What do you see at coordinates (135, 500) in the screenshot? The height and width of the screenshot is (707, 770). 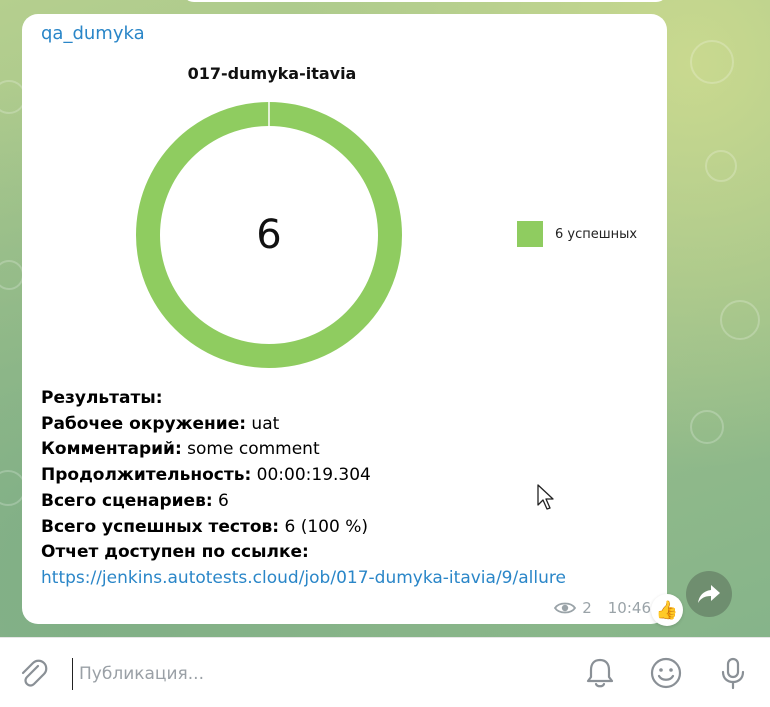 I see `report-row-scenarios: Всего сценариев: 6` at bounding box center [135, 500].